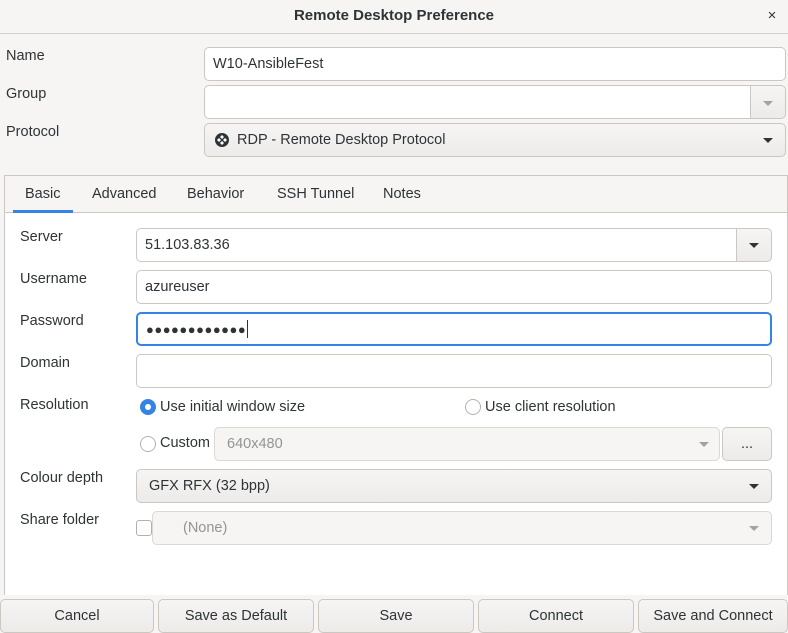 Image resolution: width=788 pixels, height=633 pixels. Describe the element at coordinates (43, 211) in the screenshot. I see `active-tab-indicator` at that location.